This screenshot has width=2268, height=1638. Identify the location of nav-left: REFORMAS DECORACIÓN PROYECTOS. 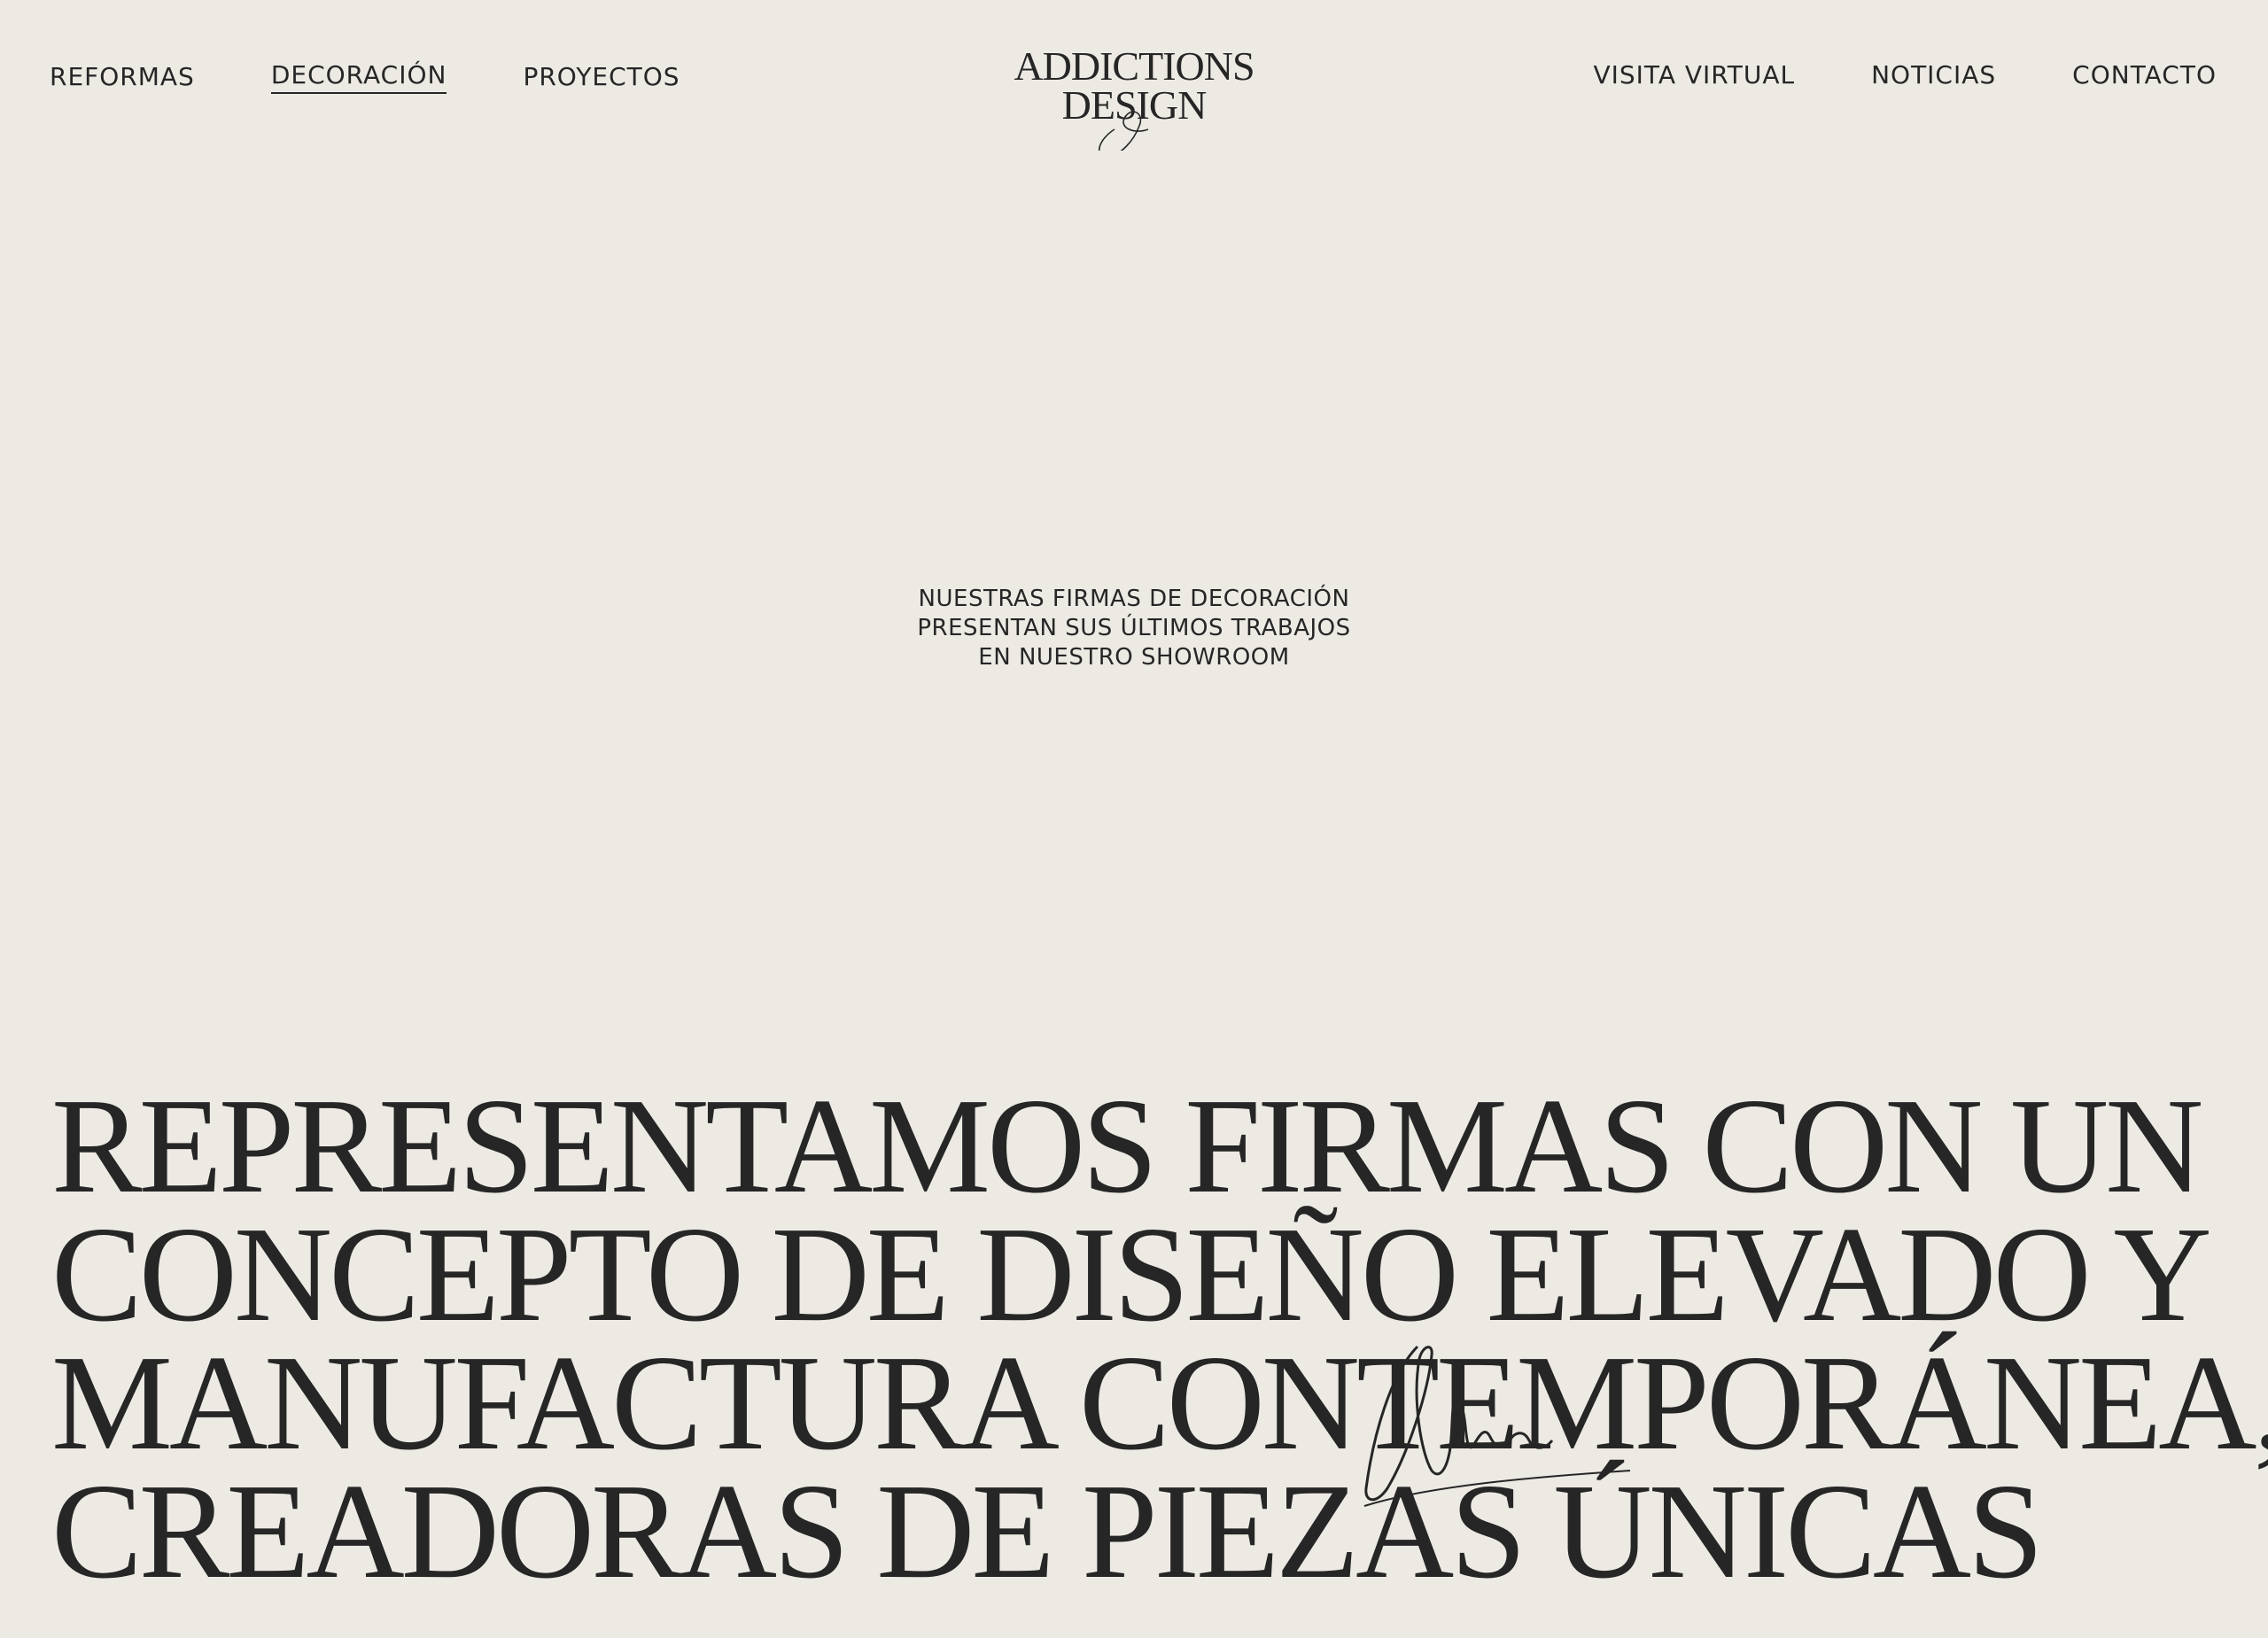
(365, 77).